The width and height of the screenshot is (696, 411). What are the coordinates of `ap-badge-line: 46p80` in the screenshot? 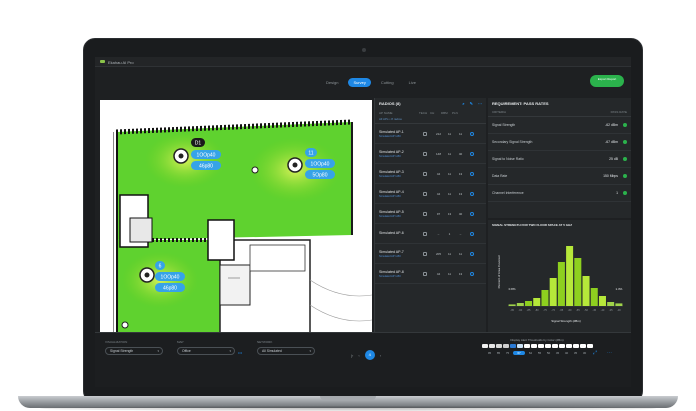 It's located at (206, 167).